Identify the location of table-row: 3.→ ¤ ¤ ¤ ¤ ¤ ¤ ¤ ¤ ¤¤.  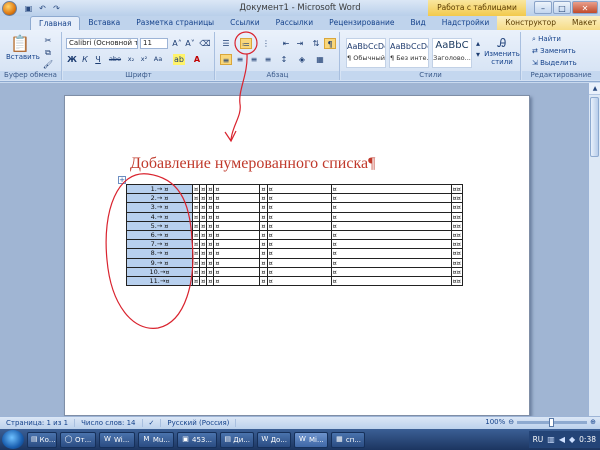
(294, 207).